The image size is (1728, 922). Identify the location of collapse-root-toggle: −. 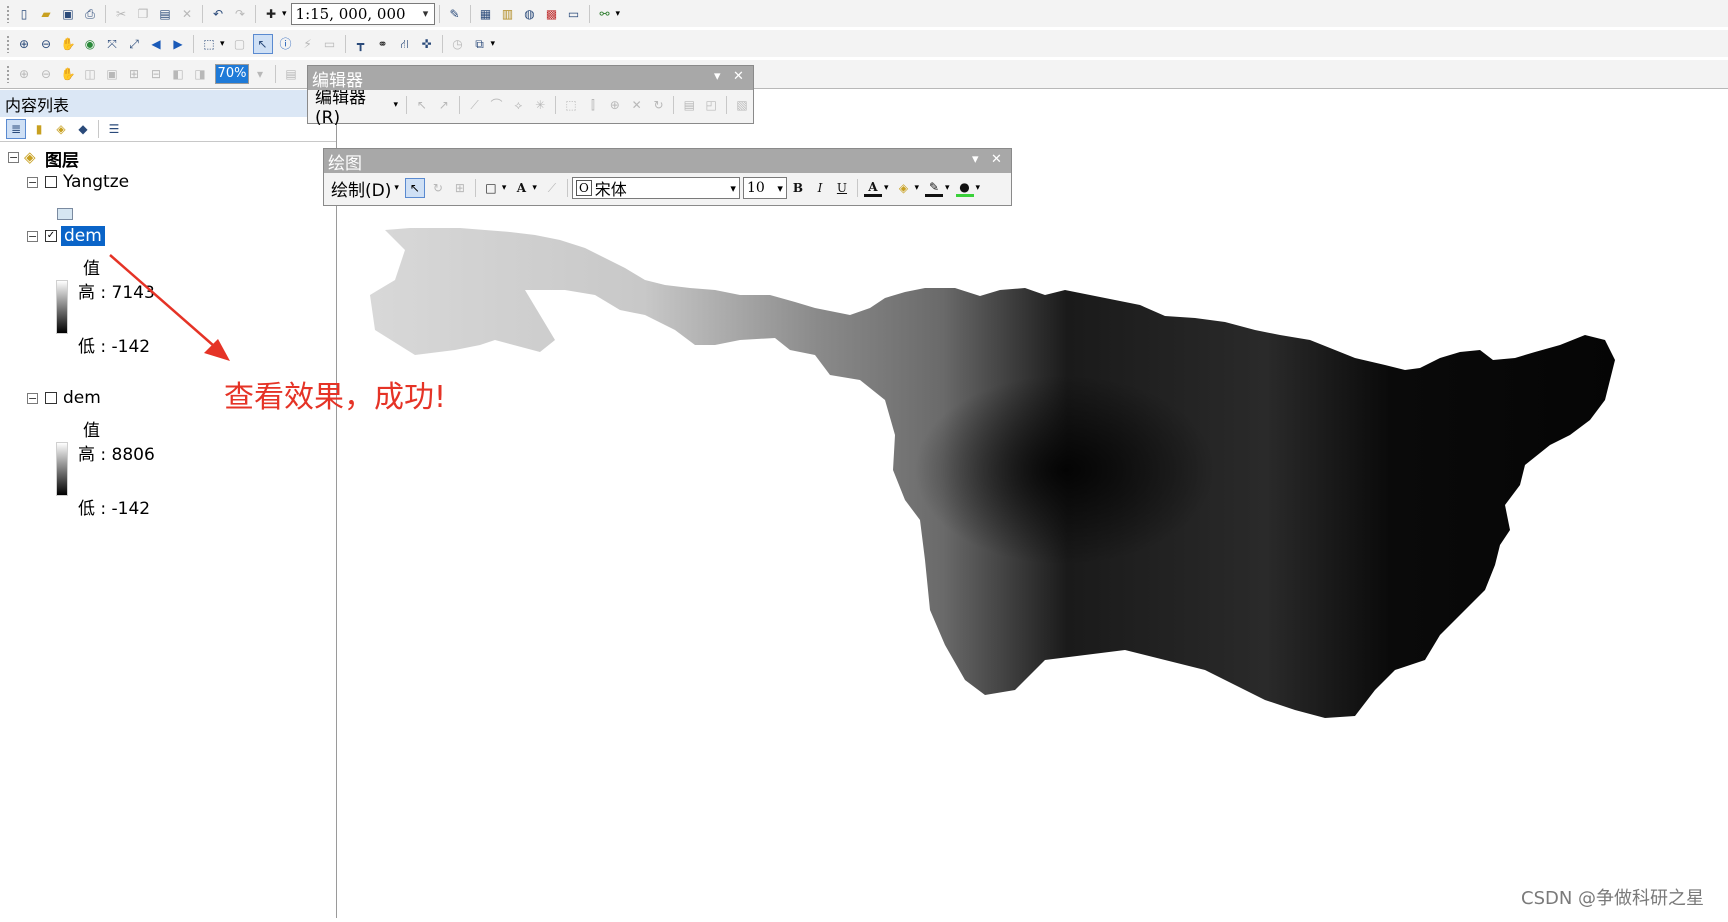
(13, 157).